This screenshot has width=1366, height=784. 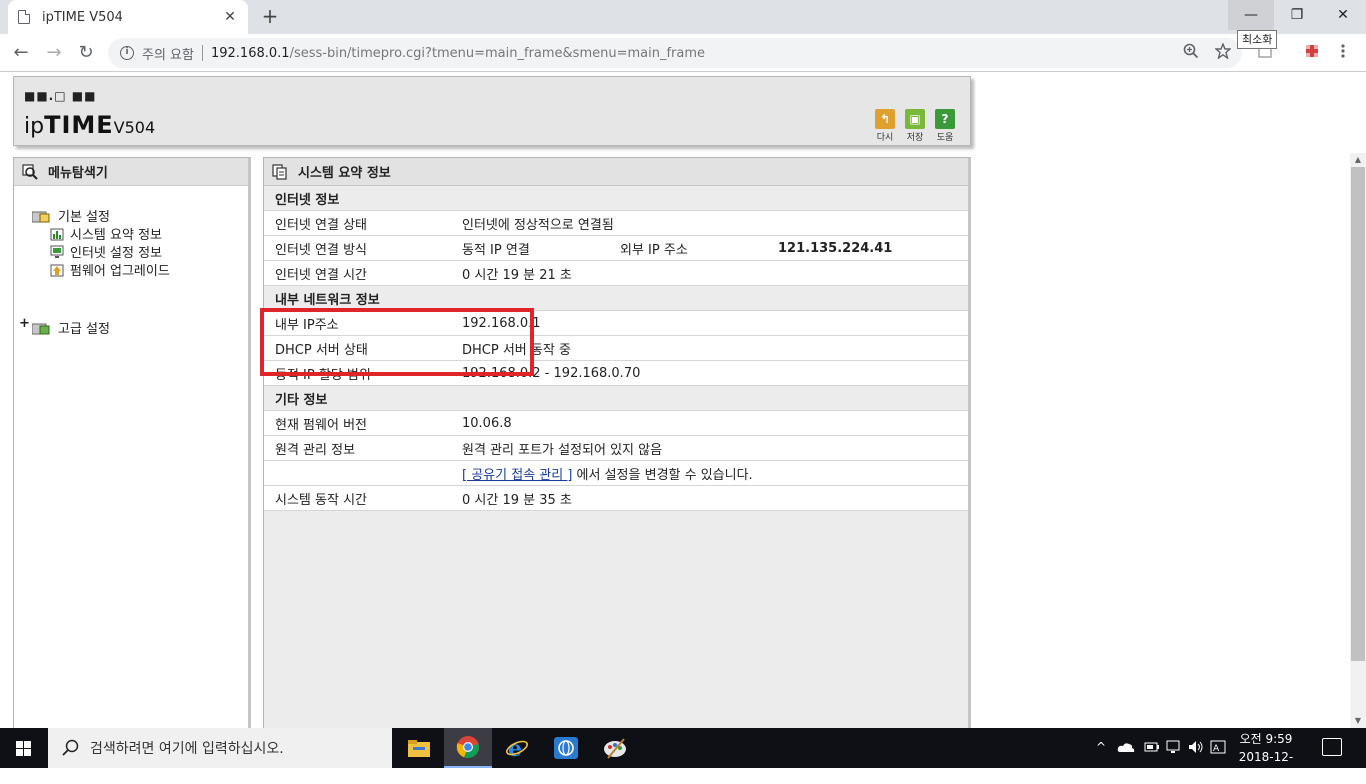 I want to click on security-warning: 주의 요함, so click(x=168, y=53).